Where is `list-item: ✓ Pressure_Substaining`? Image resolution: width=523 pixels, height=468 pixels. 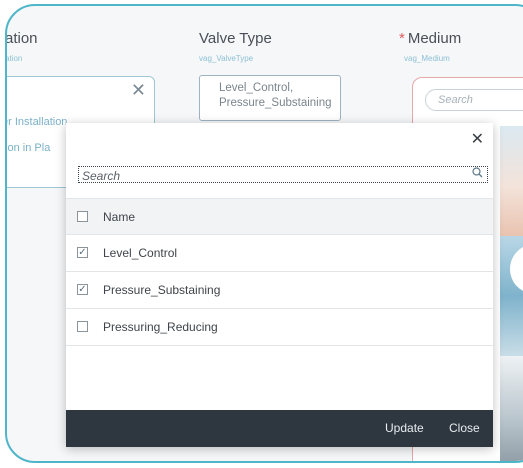 list-item: ✓ Pressure_Substaining is located at coordinates (279, 290).